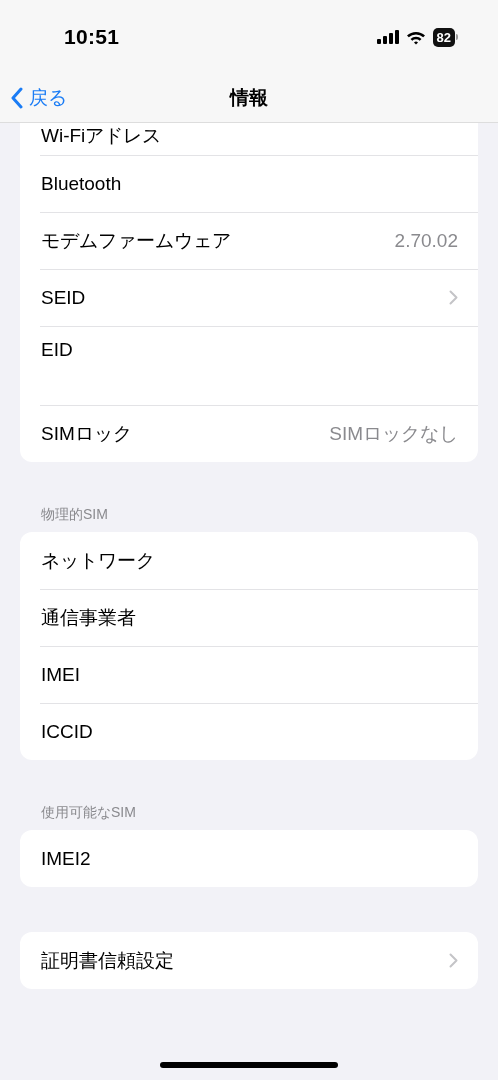 The image size is (498, 1080). What do you see at coordinates (249, 1065) in the screenshot?
I see `home-indicator` at bounding box center [249, 1065].